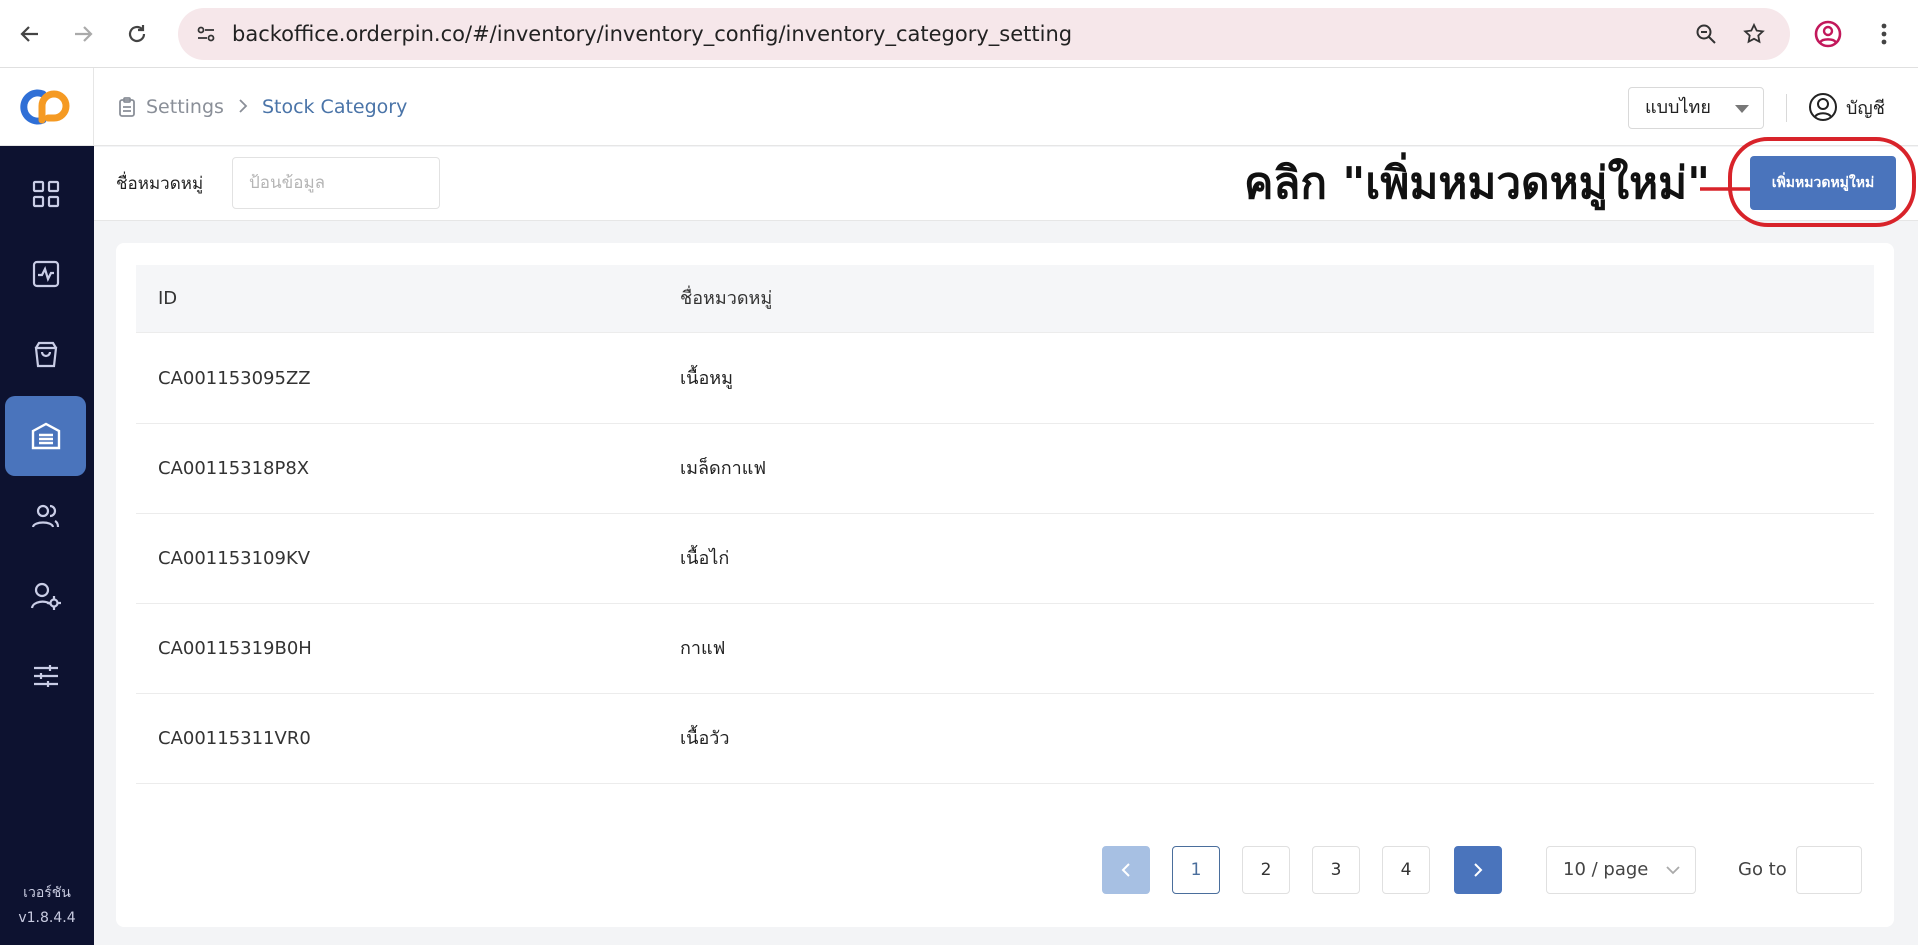 This screenshot has height=945, width=1918. Describe the element at coordinates (1884, 34) in the screenshot. I see `browser-menu-icon` at that location.